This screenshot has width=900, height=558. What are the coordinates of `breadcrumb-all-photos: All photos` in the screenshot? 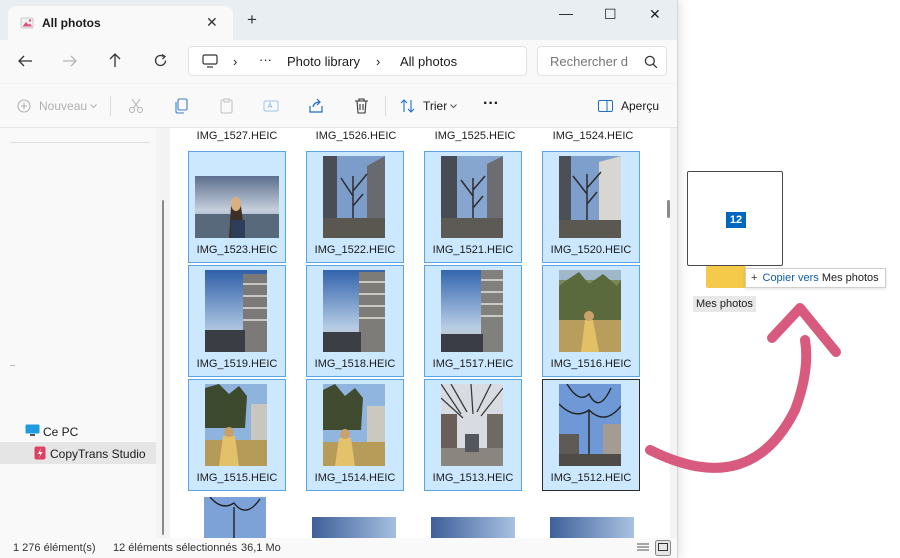 It's located at (428, 61).